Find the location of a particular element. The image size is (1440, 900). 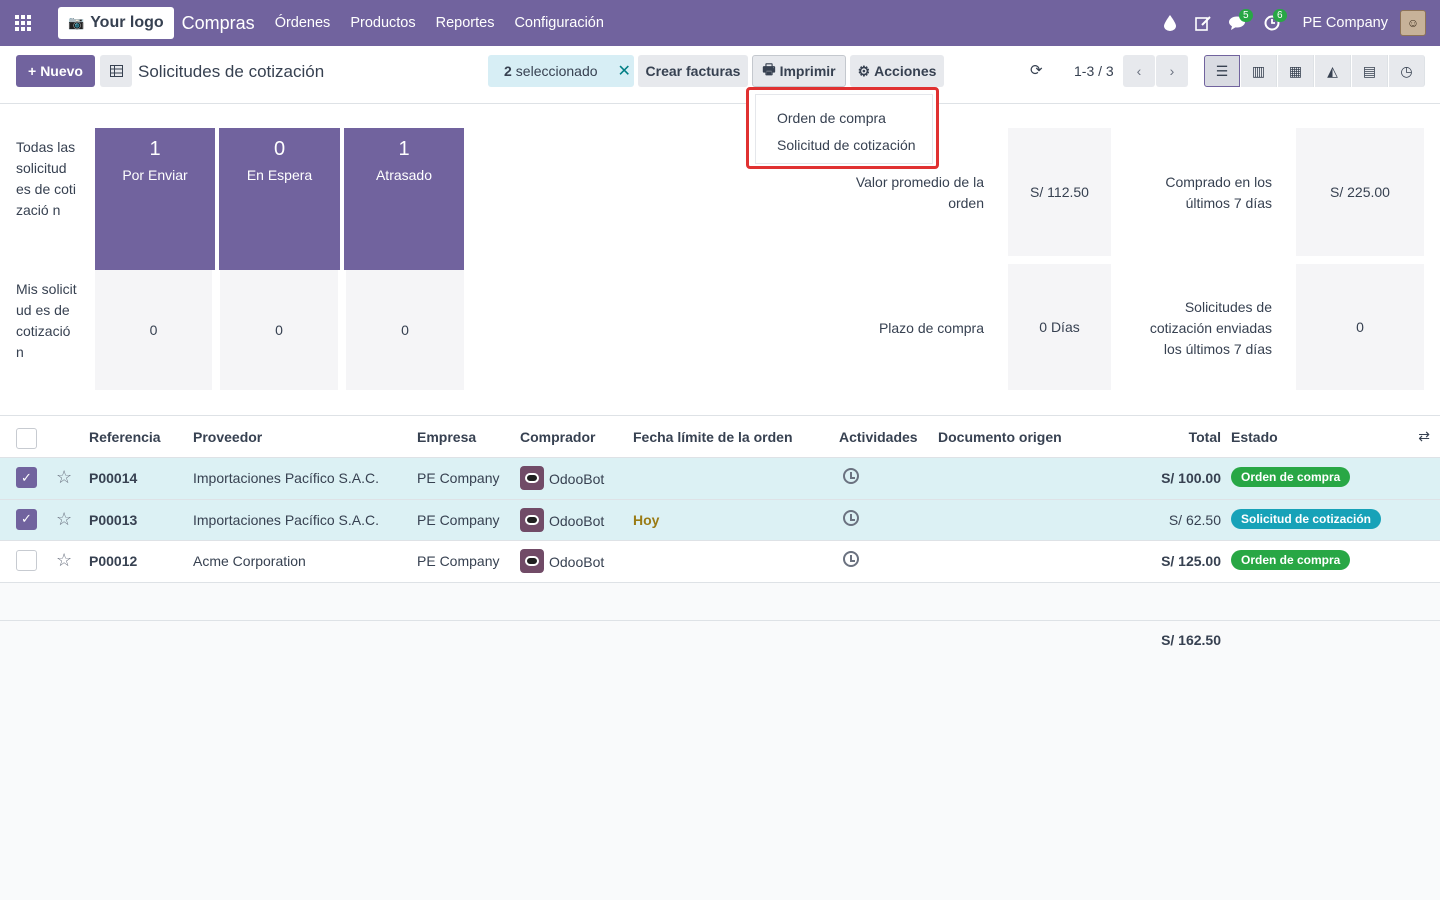

col-total: Total is located at coordinates (1205, 437).